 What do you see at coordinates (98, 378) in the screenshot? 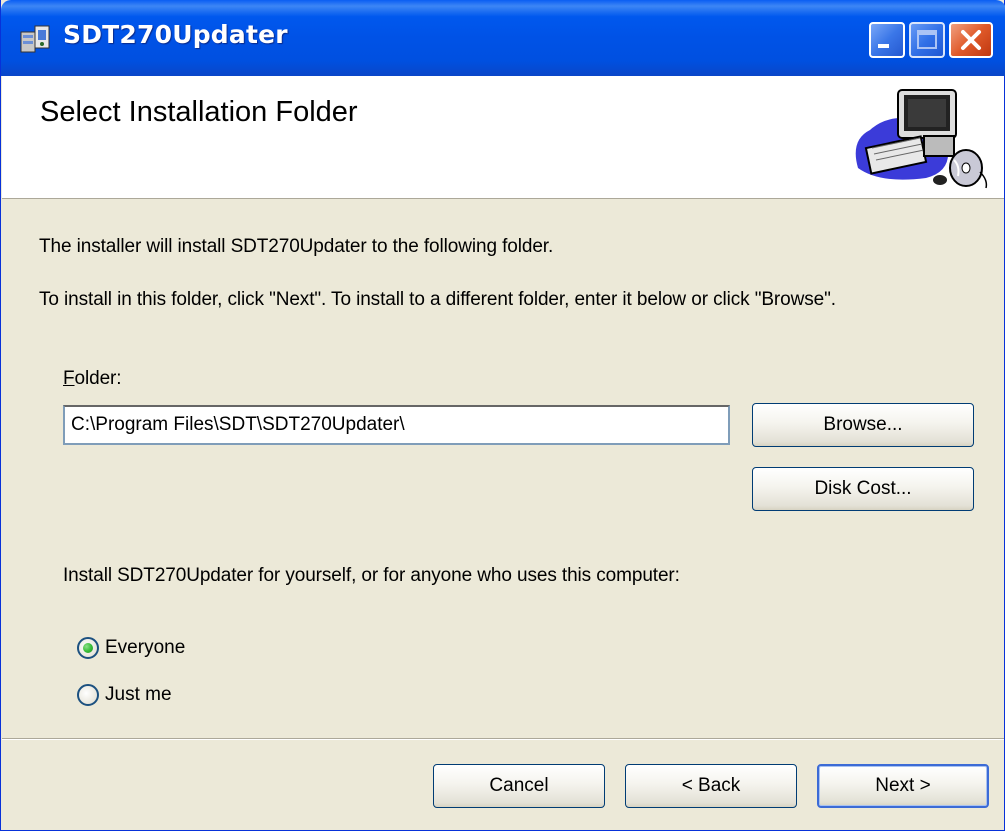
I see `folder-label-text: older:` at bounding box center [98, 378].